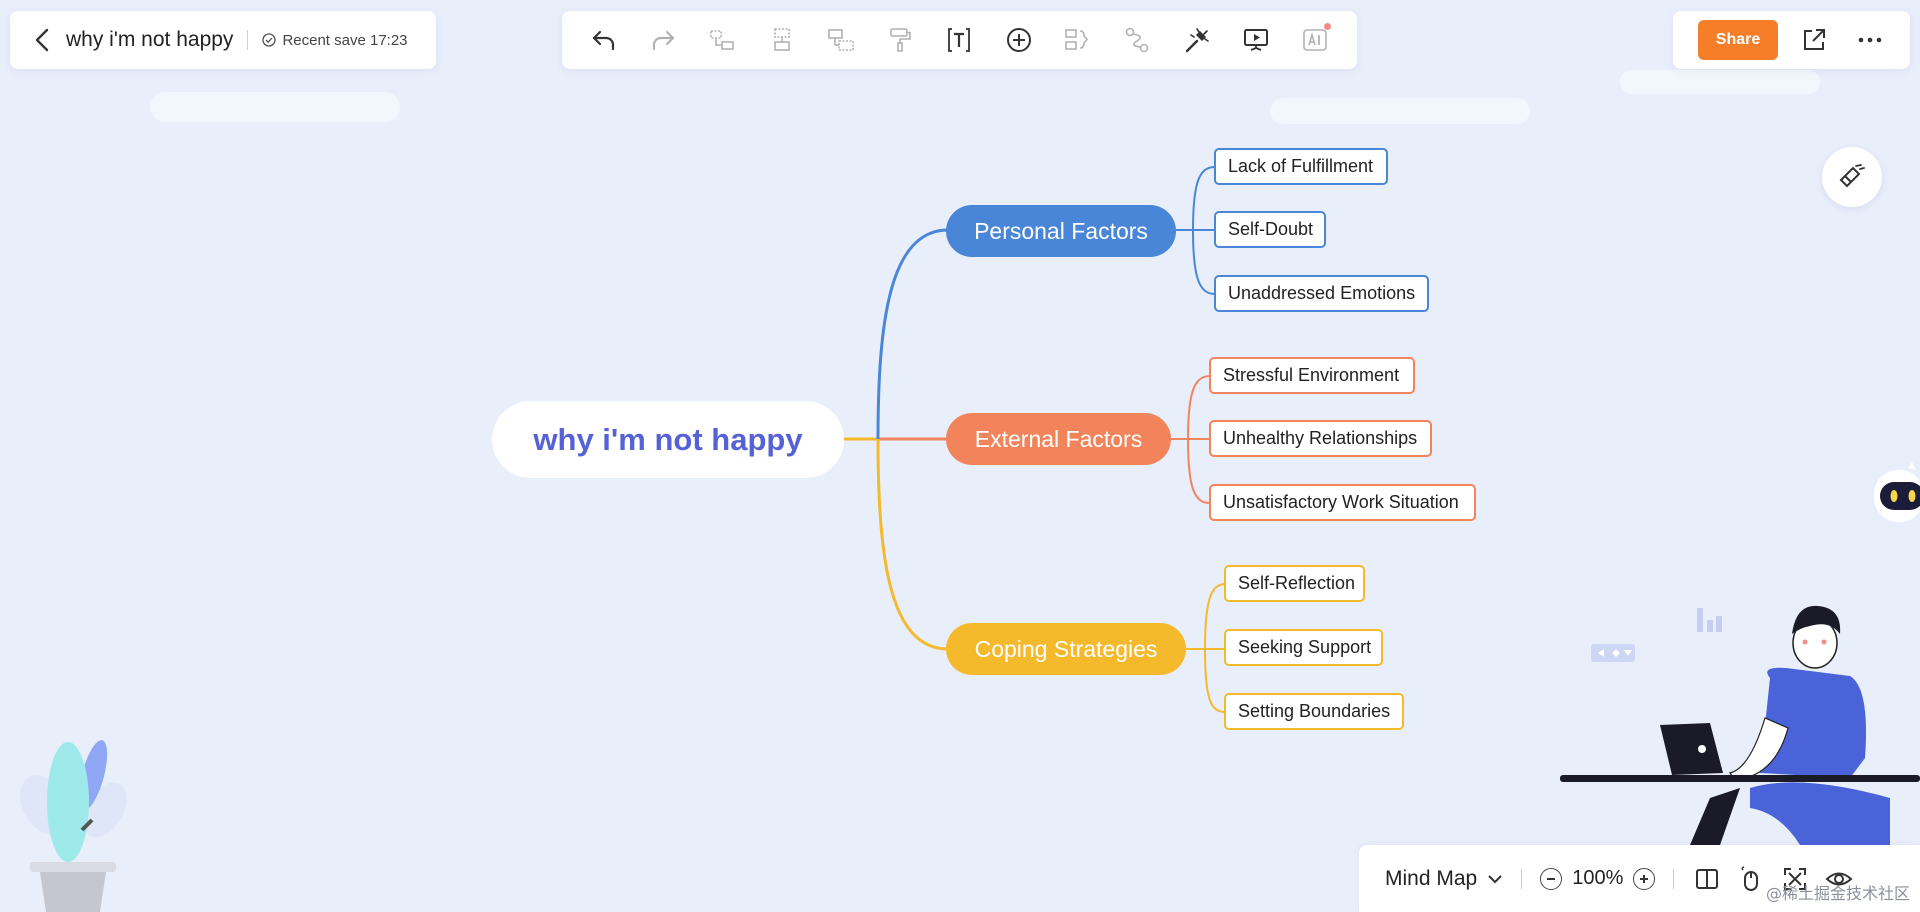 The image size is (1920, 912). Describe the element at coordinates (1495, 878) in the screenshot. I see `chevron-down-icon` at that location.